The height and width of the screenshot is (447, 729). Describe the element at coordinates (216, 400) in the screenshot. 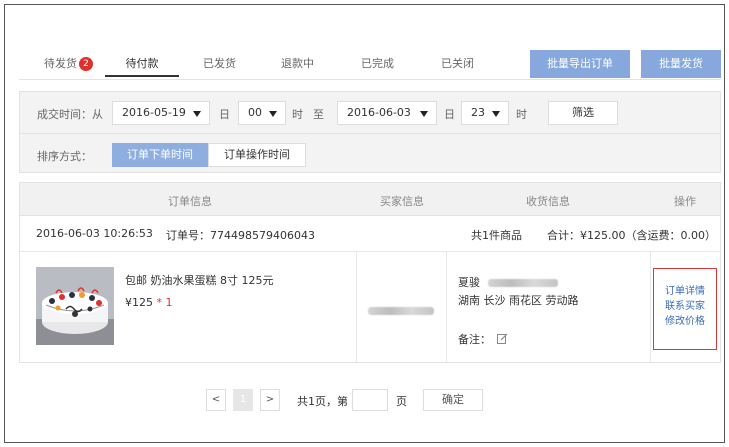

I see `prev-page-button: <` at that location.